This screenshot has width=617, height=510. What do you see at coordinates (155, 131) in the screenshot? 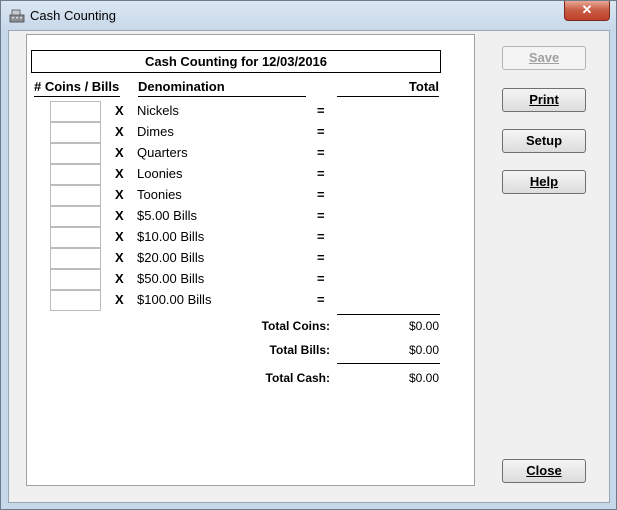
I see `denomination-label: Dimes` at bounding box center [155, 131].